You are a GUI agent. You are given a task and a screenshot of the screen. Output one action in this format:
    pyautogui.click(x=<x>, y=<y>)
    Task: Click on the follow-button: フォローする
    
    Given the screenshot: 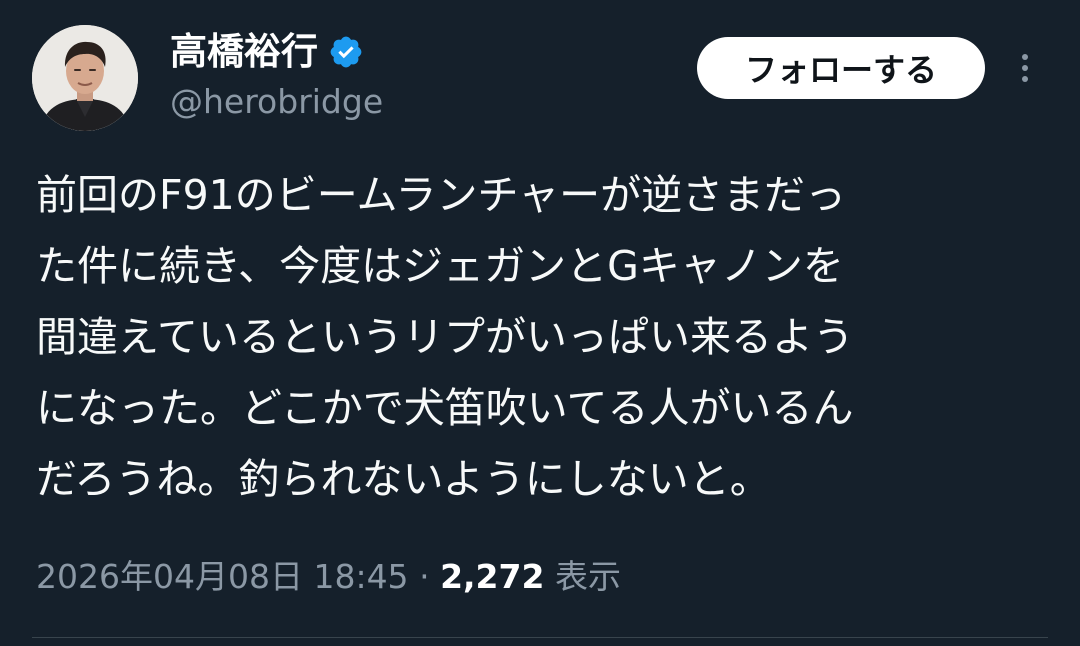 What is the action you would take?
    pyautogui.click(x=841, y=68)
    